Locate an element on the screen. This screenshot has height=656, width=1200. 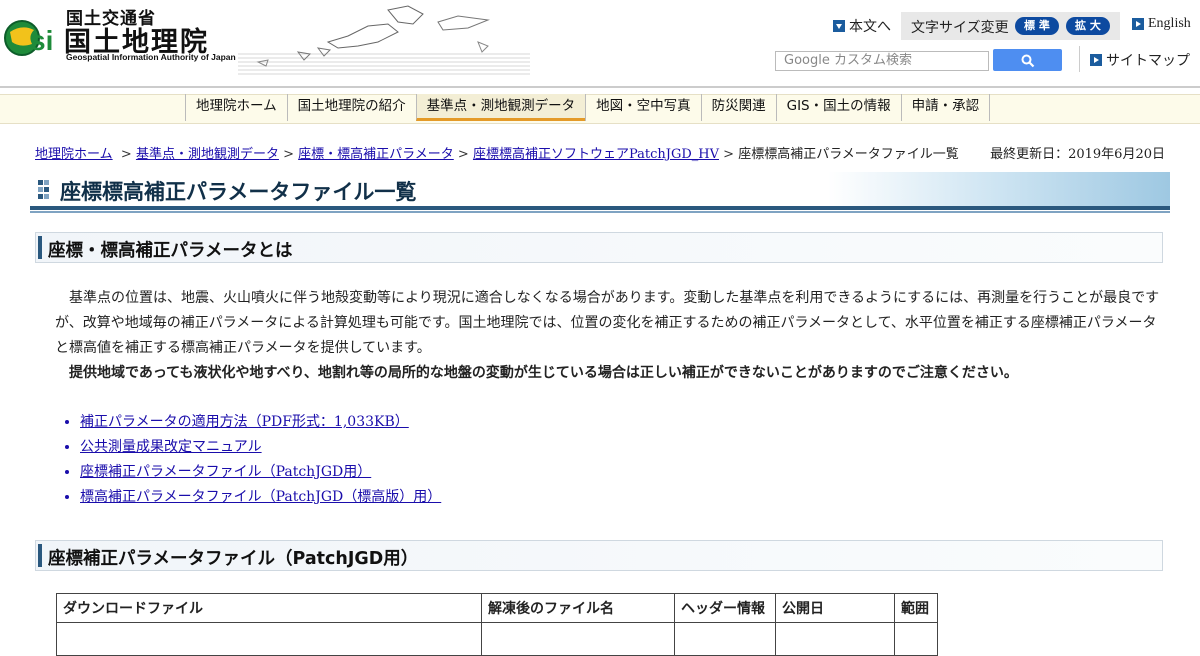
last-updated: 最終更新日：2019年6月20日 is located at coordinates (1077, 154).